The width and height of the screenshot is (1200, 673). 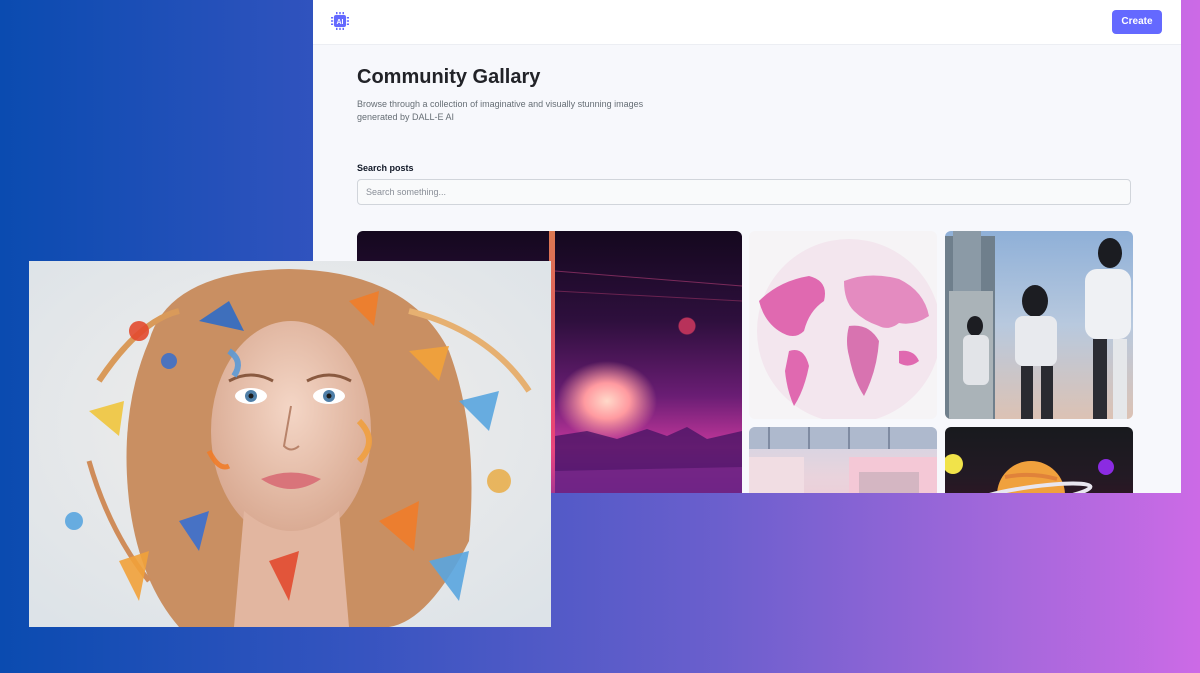 I want to click on building-image, so click(x=843, y=460).